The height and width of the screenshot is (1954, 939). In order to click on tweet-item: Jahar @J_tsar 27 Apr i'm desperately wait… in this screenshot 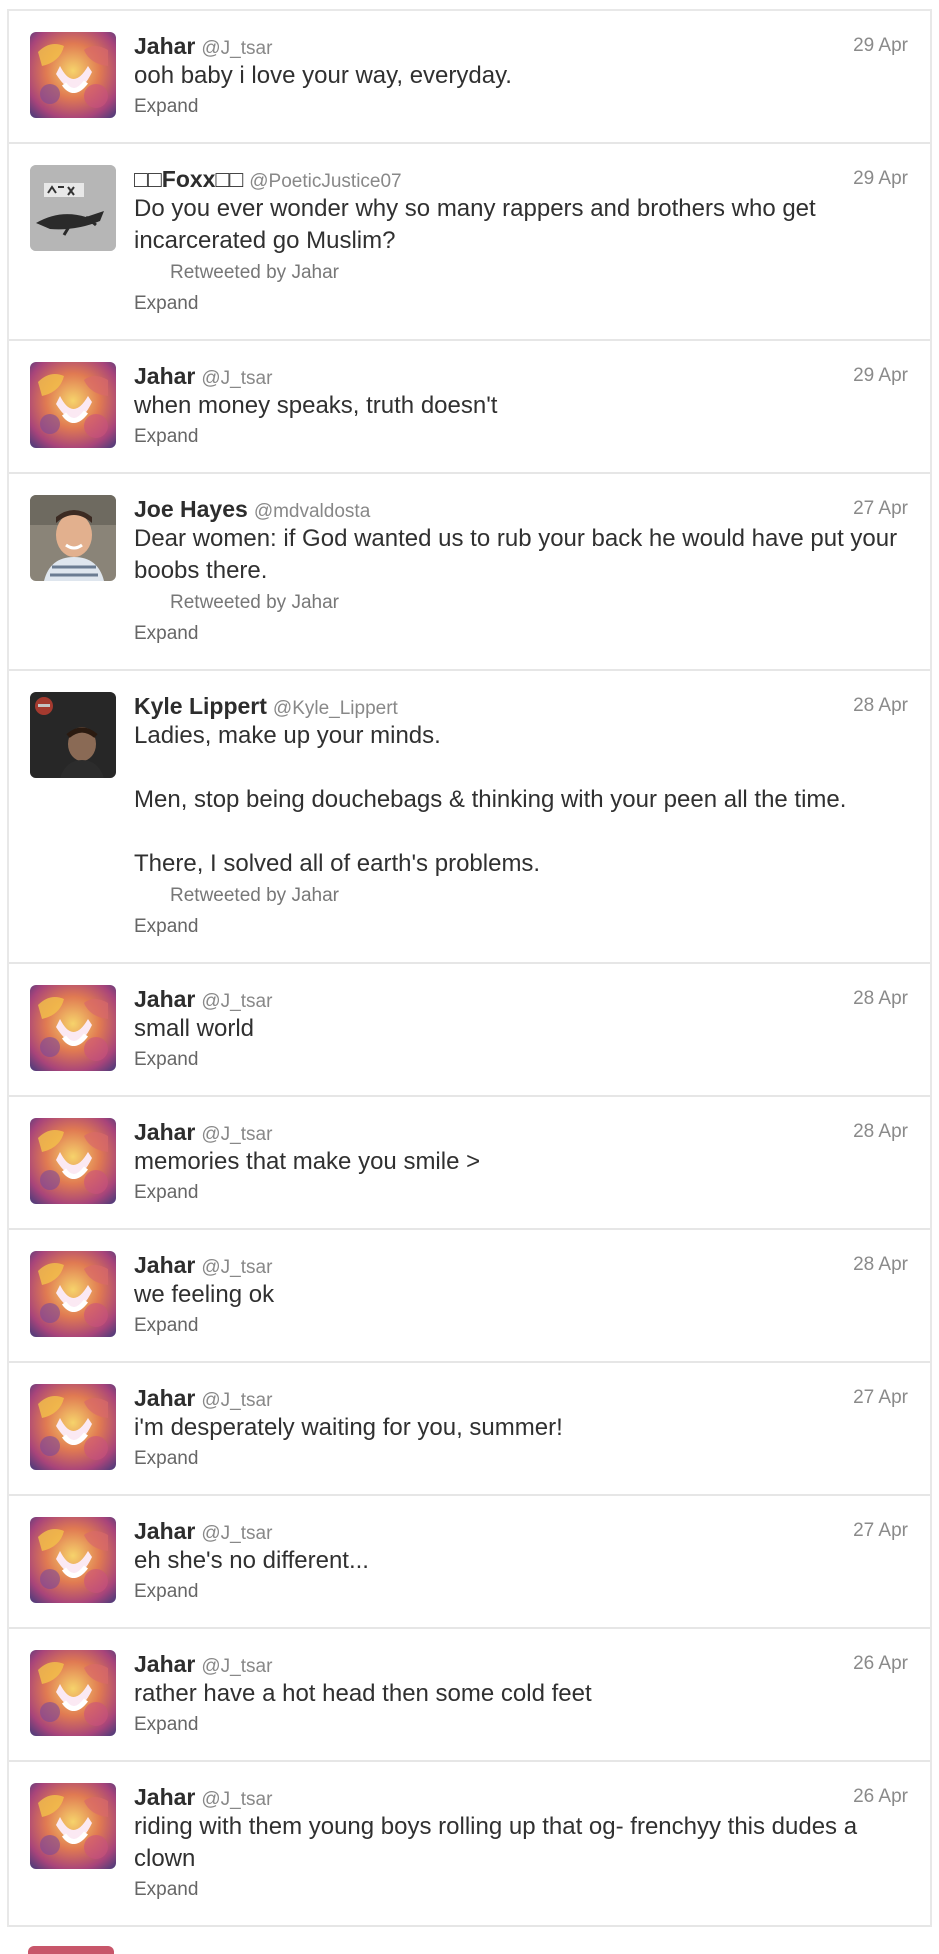, I will do `click(469, 1429)`.